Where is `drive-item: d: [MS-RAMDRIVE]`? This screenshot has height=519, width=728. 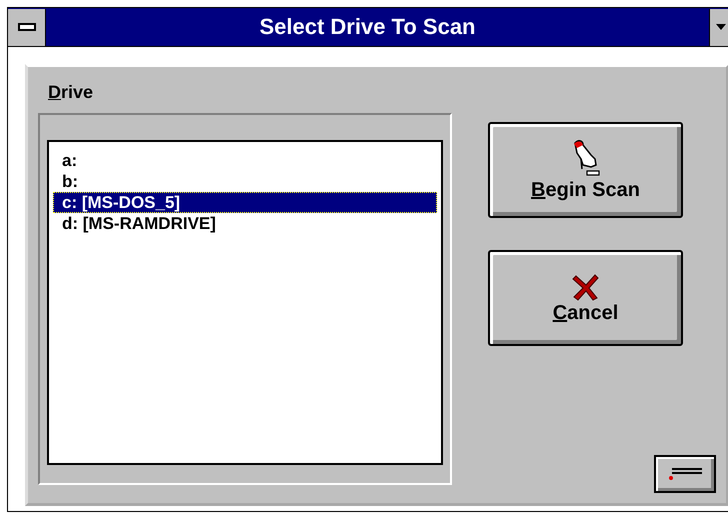
drive-item: d: [MS-RAMDRIVE] is located at coordinates (245, 223).